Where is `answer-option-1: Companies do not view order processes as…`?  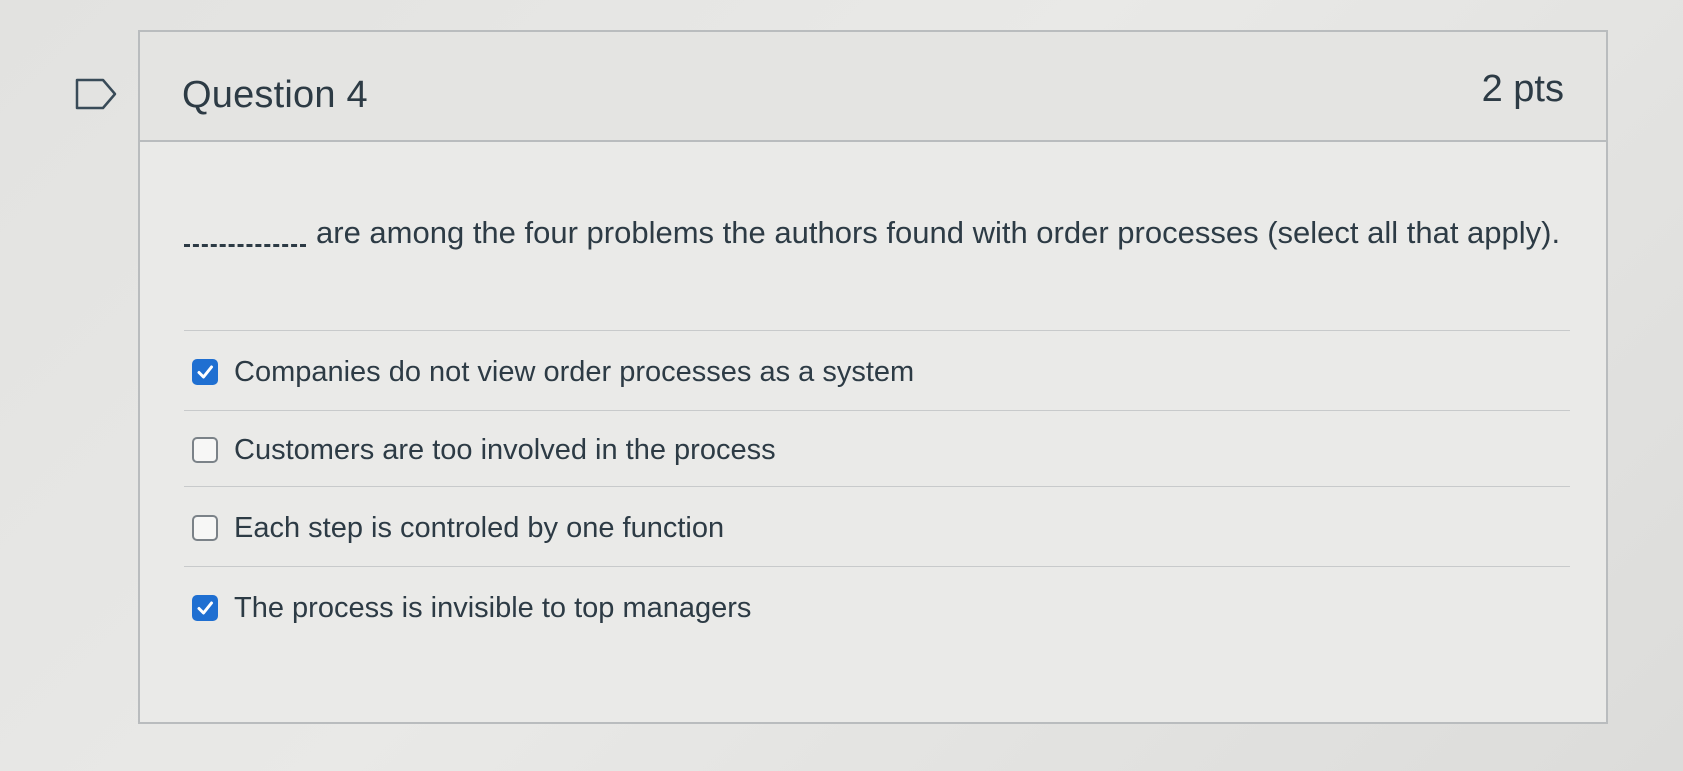 answer-option-1: Companies do not view order processes as… is located at coordinates (553, 372).